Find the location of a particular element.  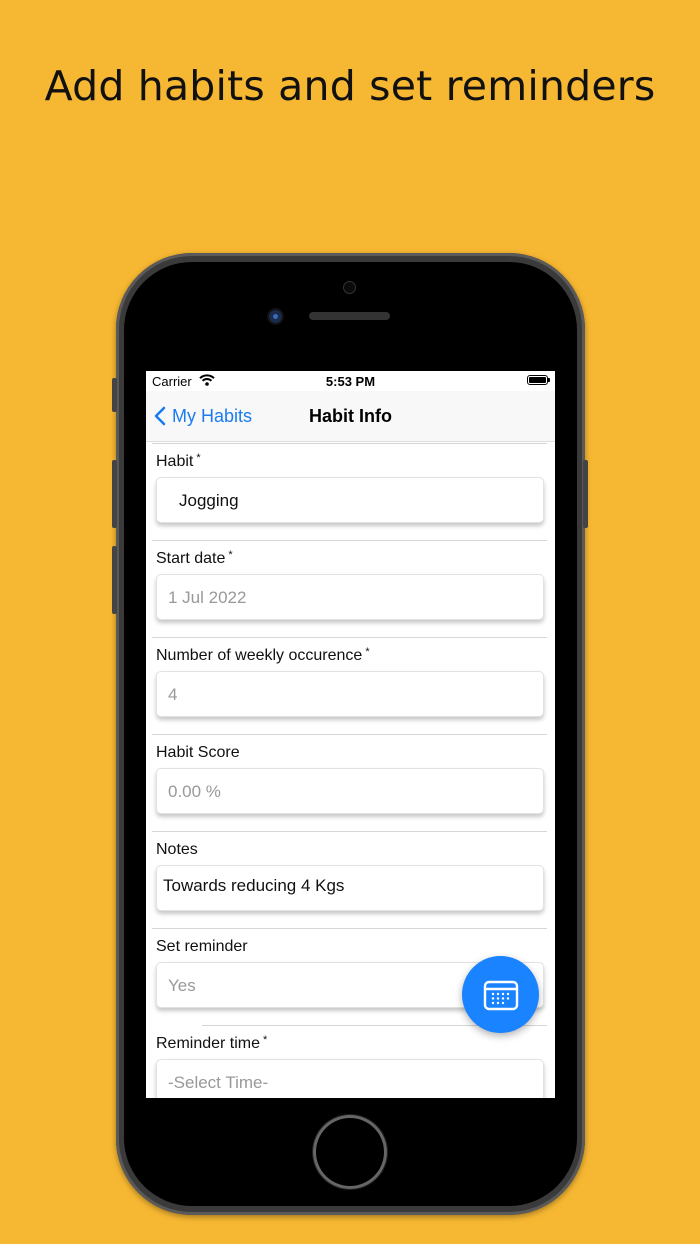

field-label: Reminder time * is located at coordinates (212, 1043).